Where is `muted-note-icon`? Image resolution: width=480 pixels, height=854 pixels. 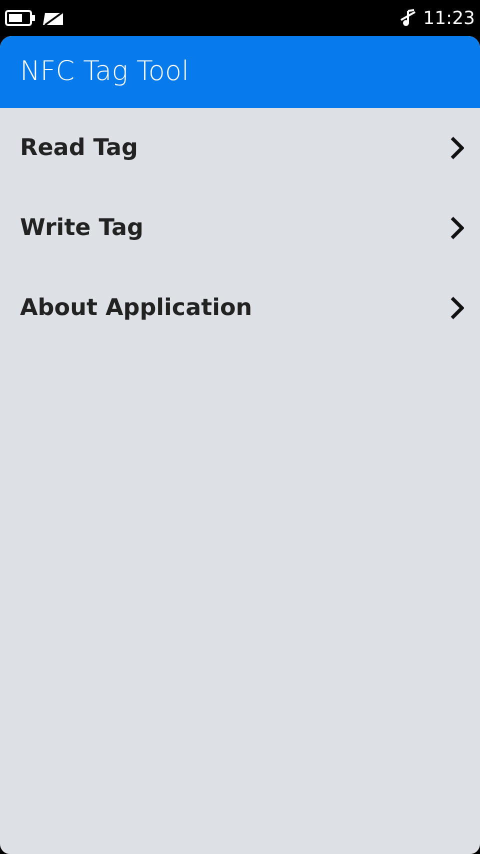 muted-note-icon is located at coordinates (408, 18).